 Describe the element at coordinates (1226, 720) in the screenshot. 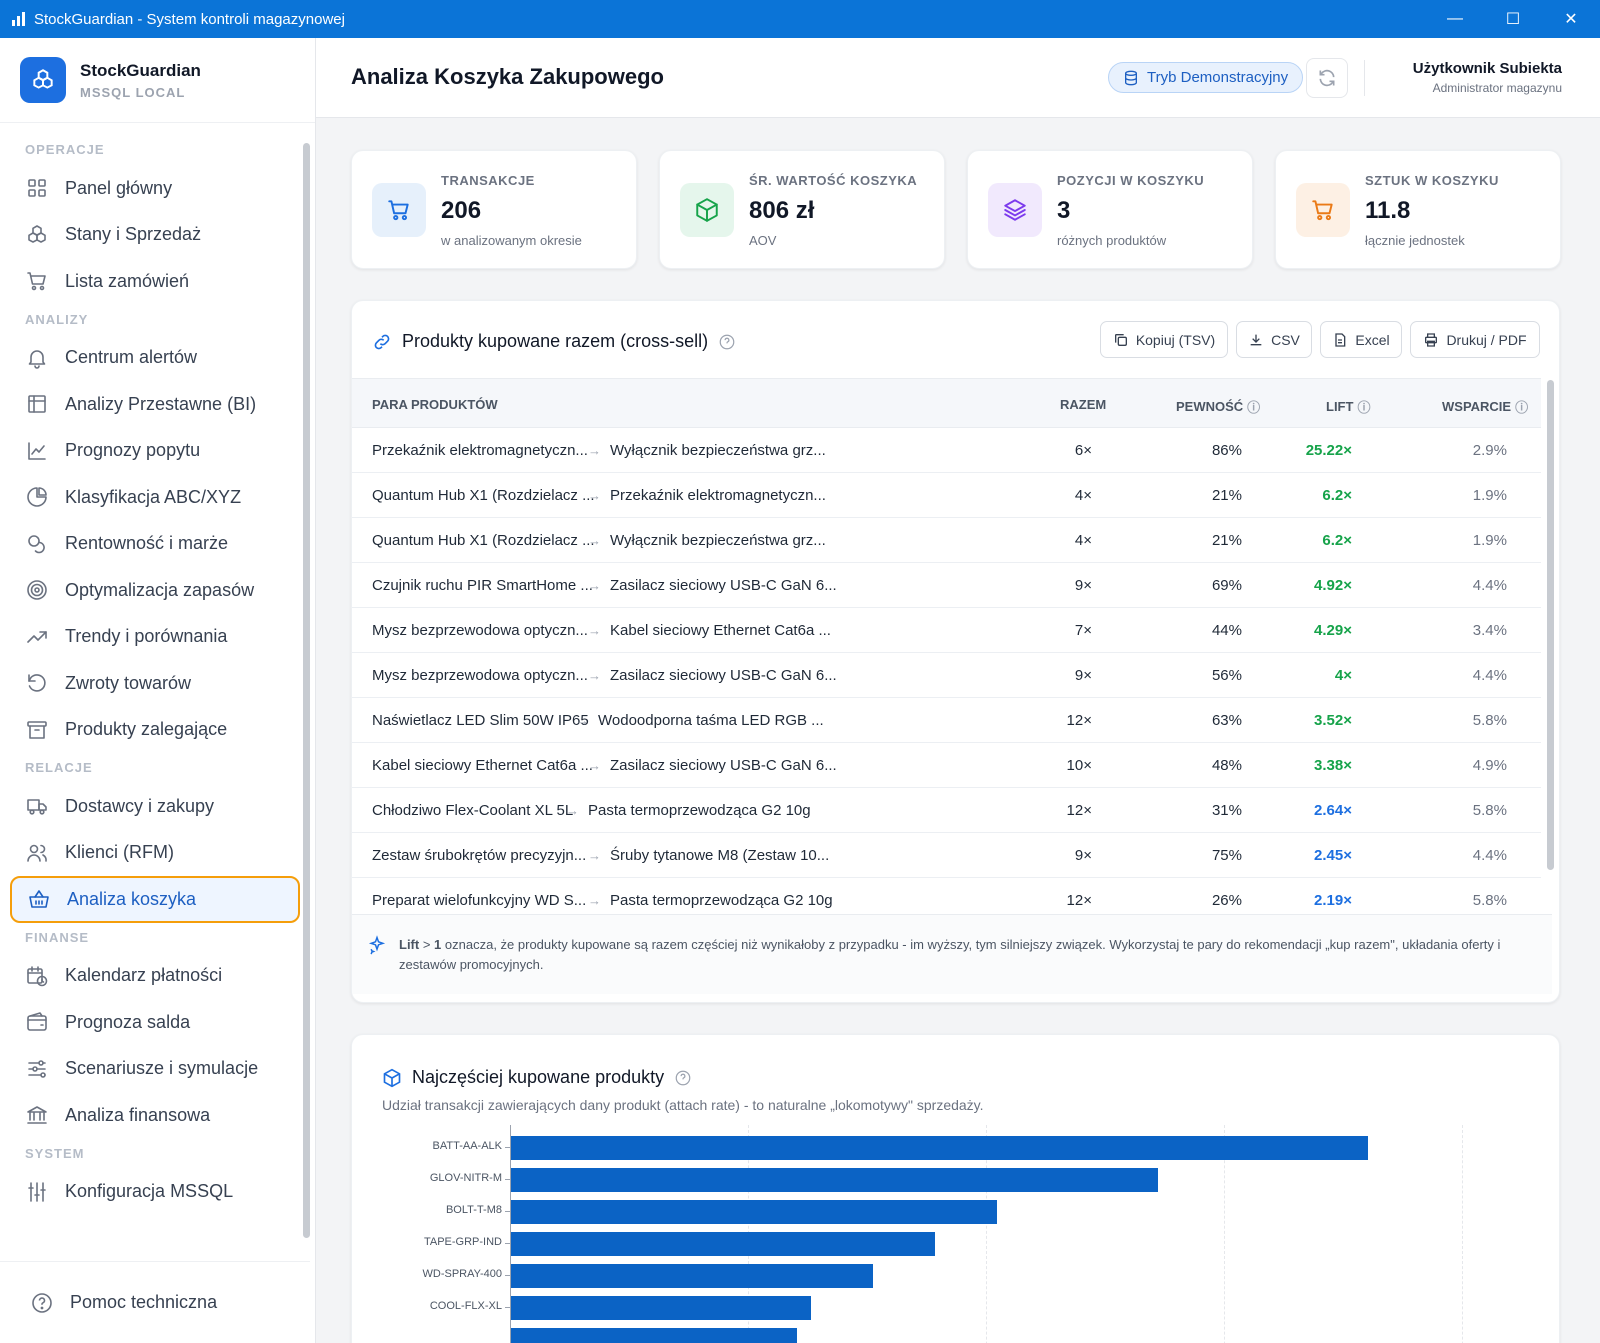

I see `confidence-value: 63%` at that location.